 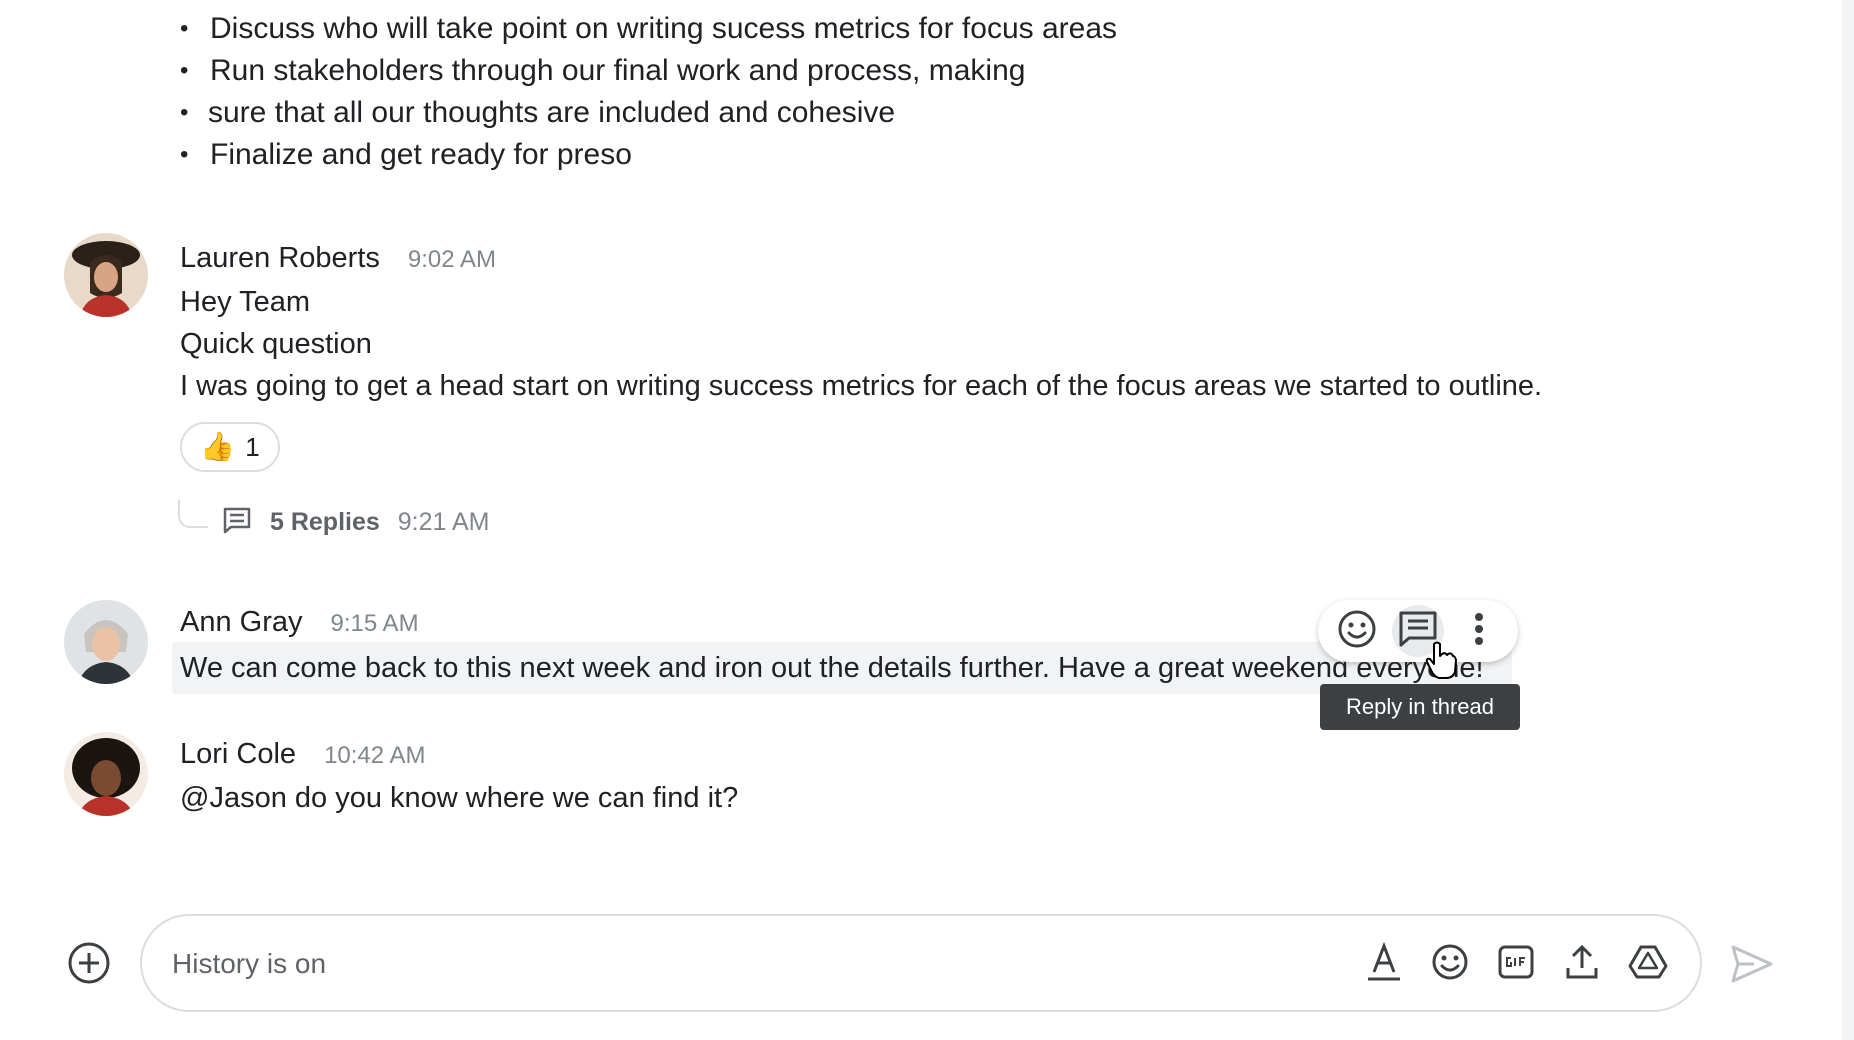 What do you see at coordinates (375, 755) in the screenshot?
I see `message-timestamp: 10:42 AM` at bounding box center [375, 755].